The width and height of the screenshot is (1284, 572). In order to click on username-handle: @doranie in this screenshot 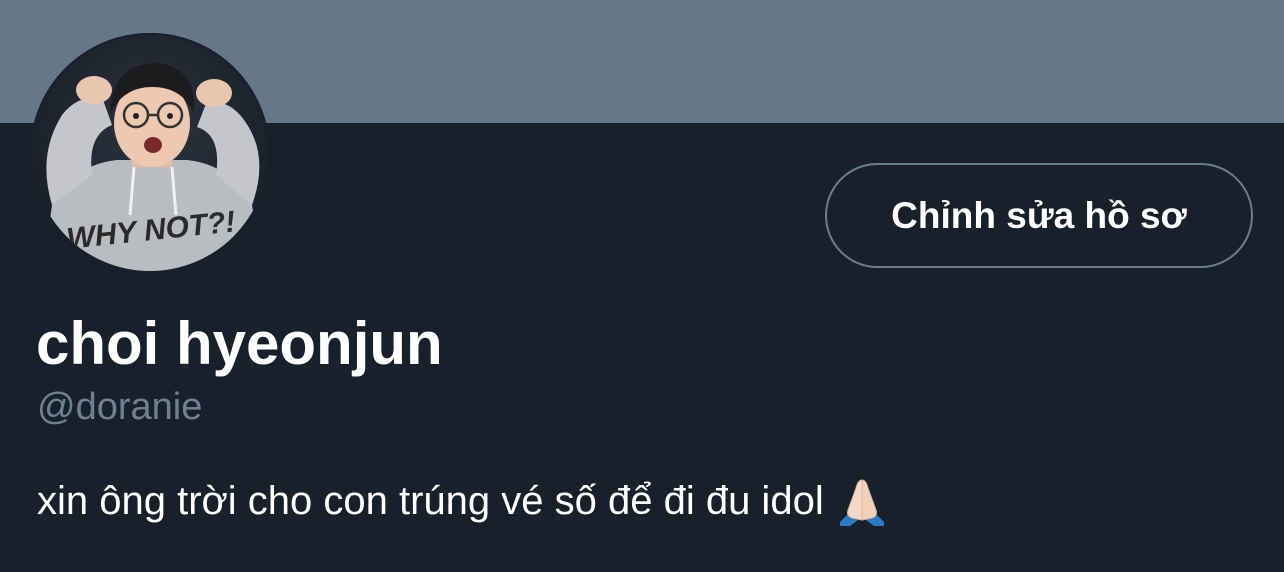, I will do `click(120, 407)`.